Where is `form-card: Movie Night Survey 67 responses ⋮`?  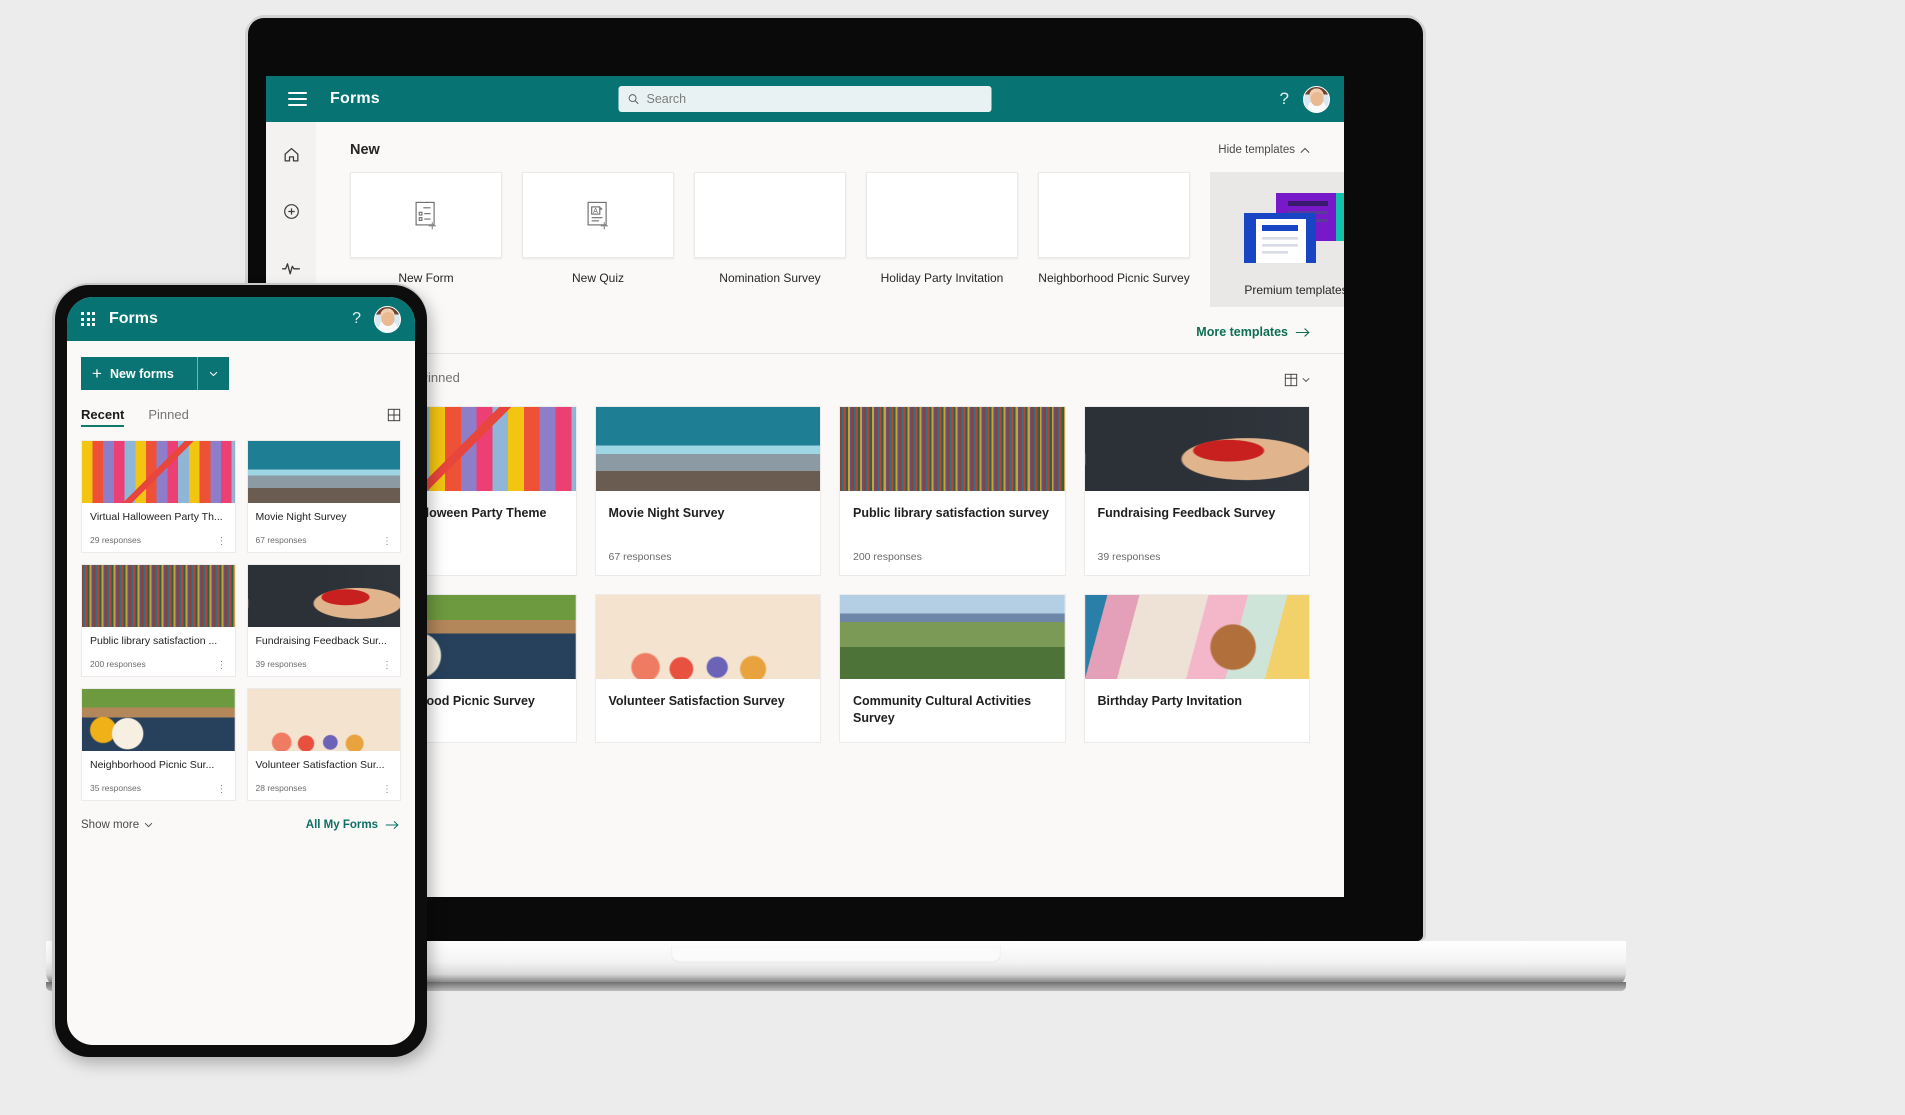
form-card: Movie Night Survey 67 responses ⋮ is located at coordinates (323, 496).